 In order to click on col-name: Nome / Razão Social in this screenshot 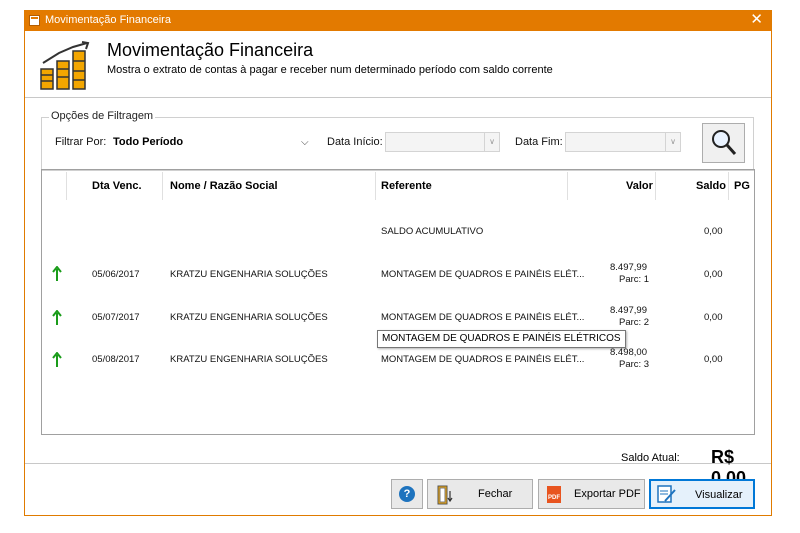, I will do `click(224, 186)`.